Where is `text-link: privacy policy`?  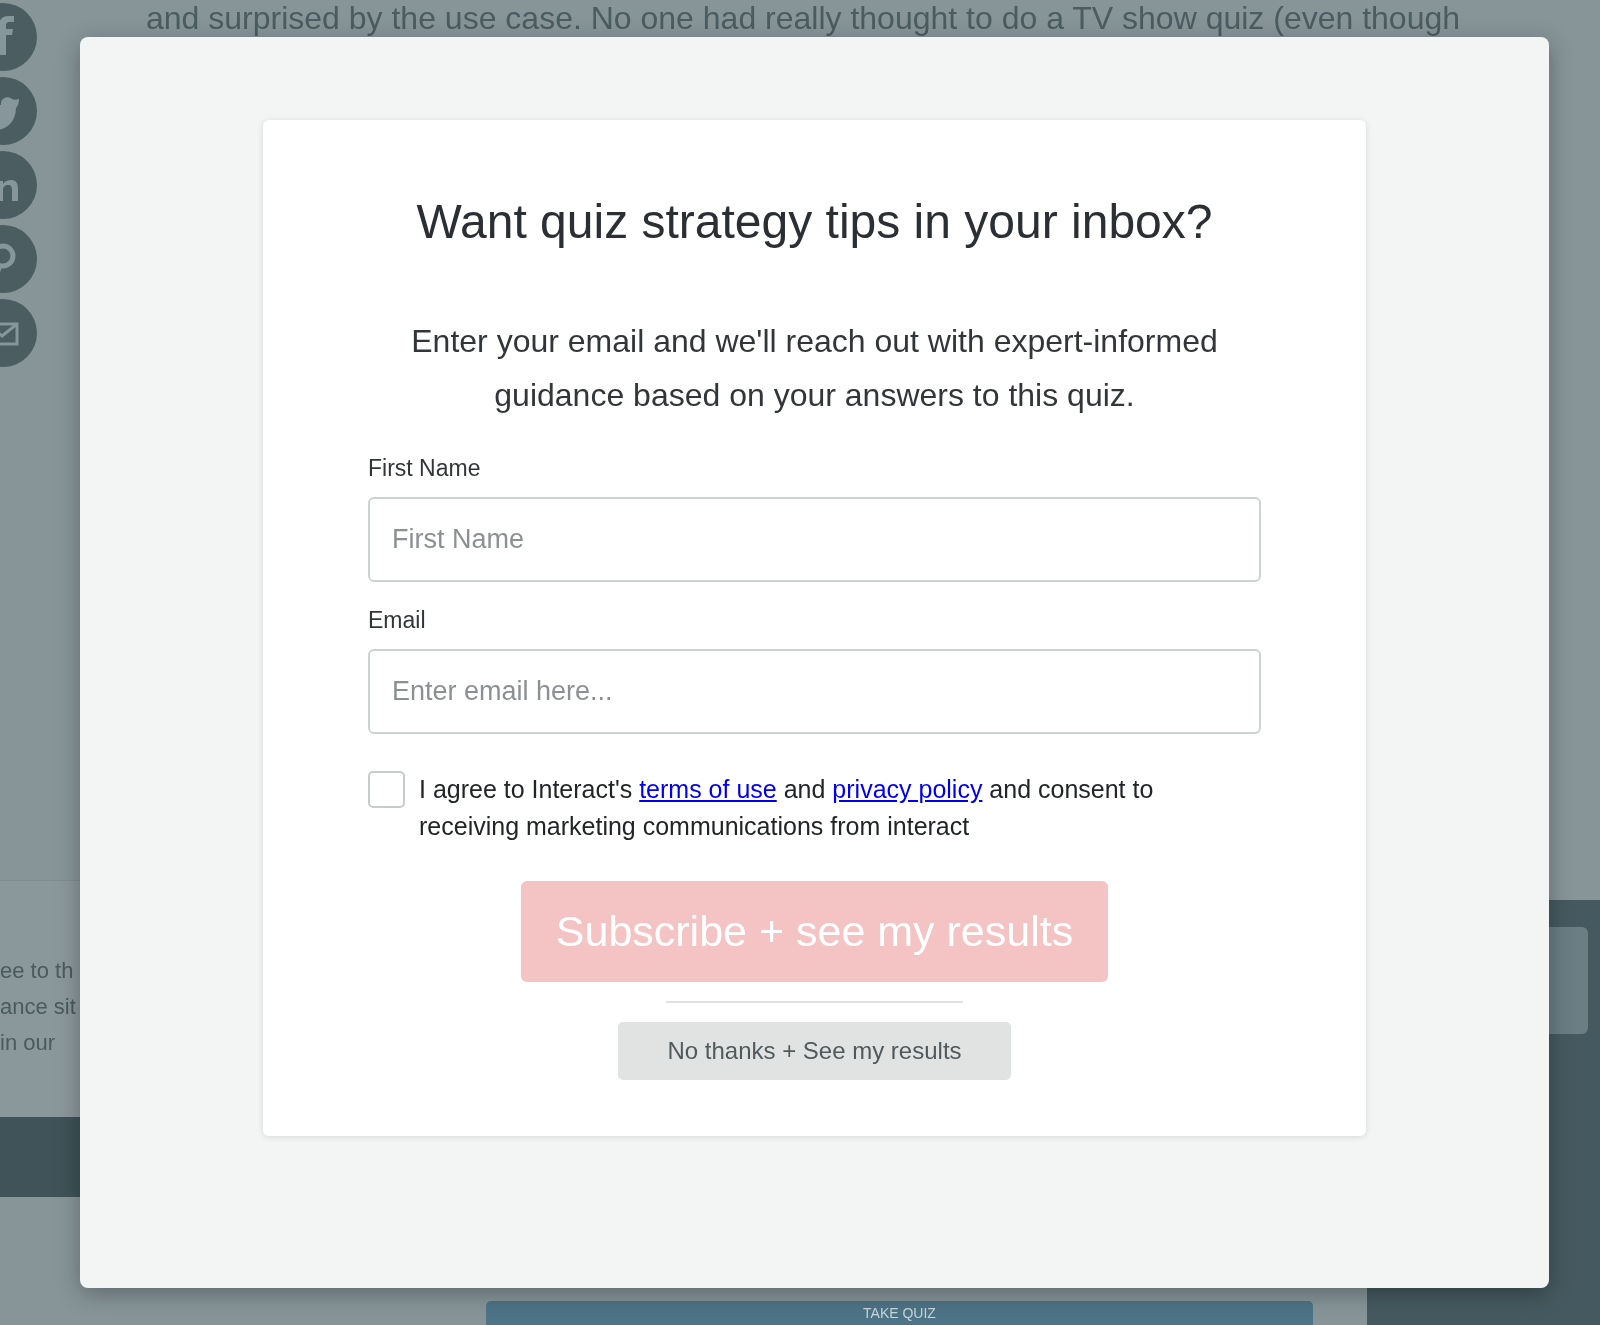
text-link: privacy policy is located at coordinates (907, 789).